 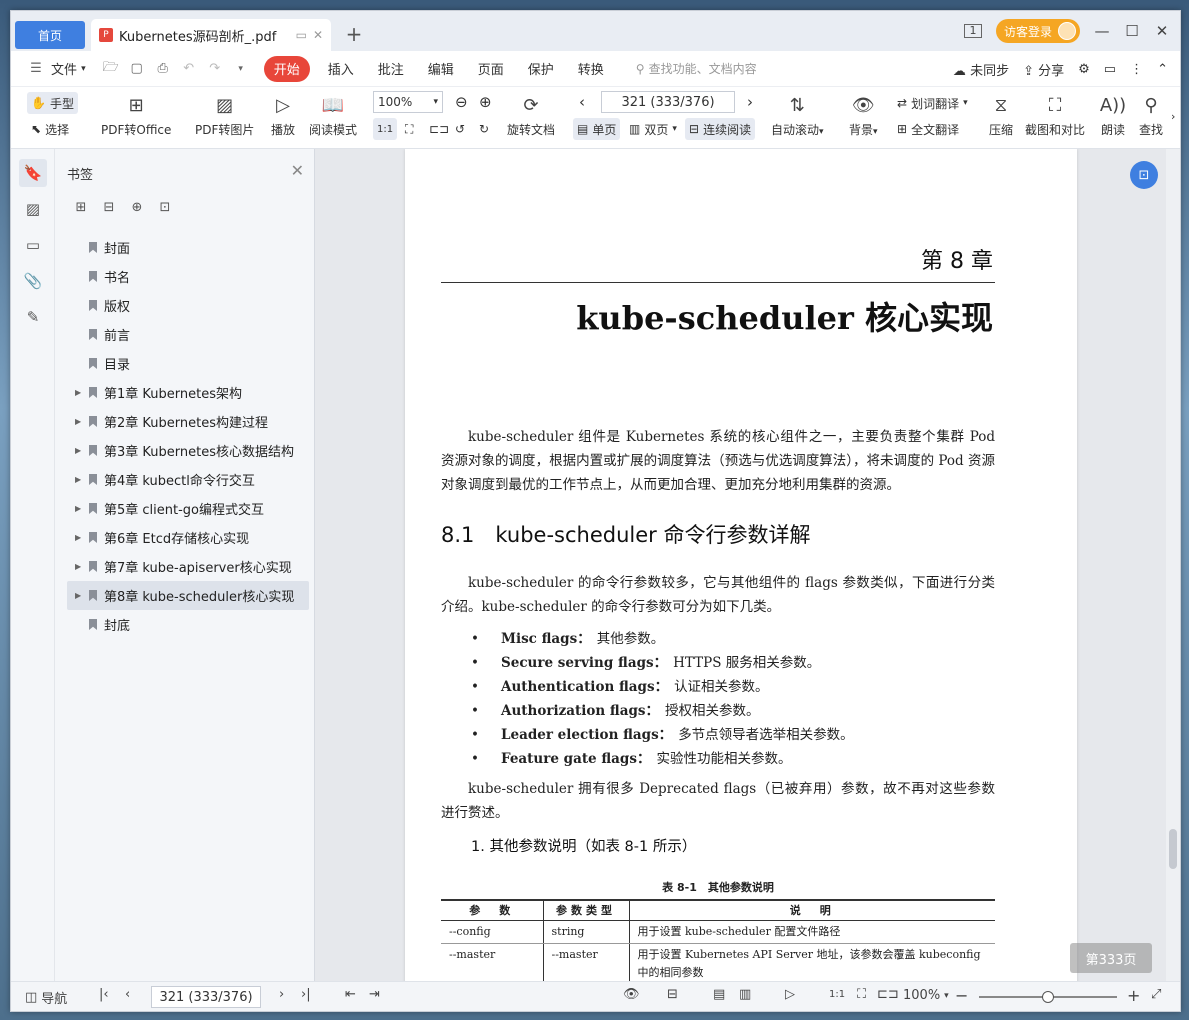 What do you see at coordinates (188, 508) in the screenshot?
I see `bookmark-item: ▶ 第5章 client-go编程式交互` at bounding box center [188, 508].